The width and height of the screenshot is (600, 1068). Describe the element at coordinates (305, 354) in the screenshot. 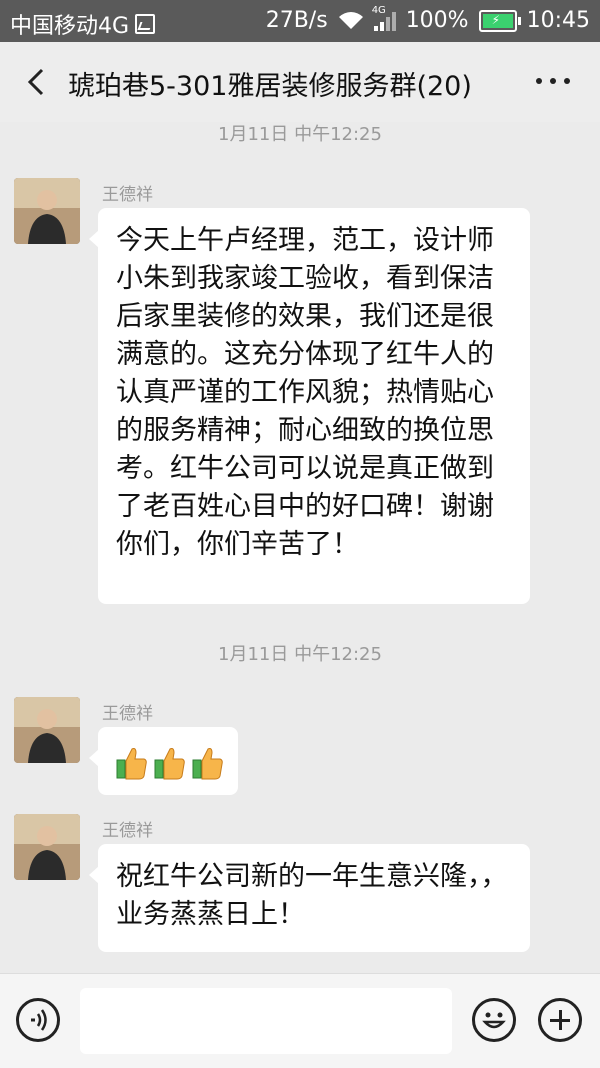

I see `message-line: 满意的。这充分体现了红牛人的` at that location.